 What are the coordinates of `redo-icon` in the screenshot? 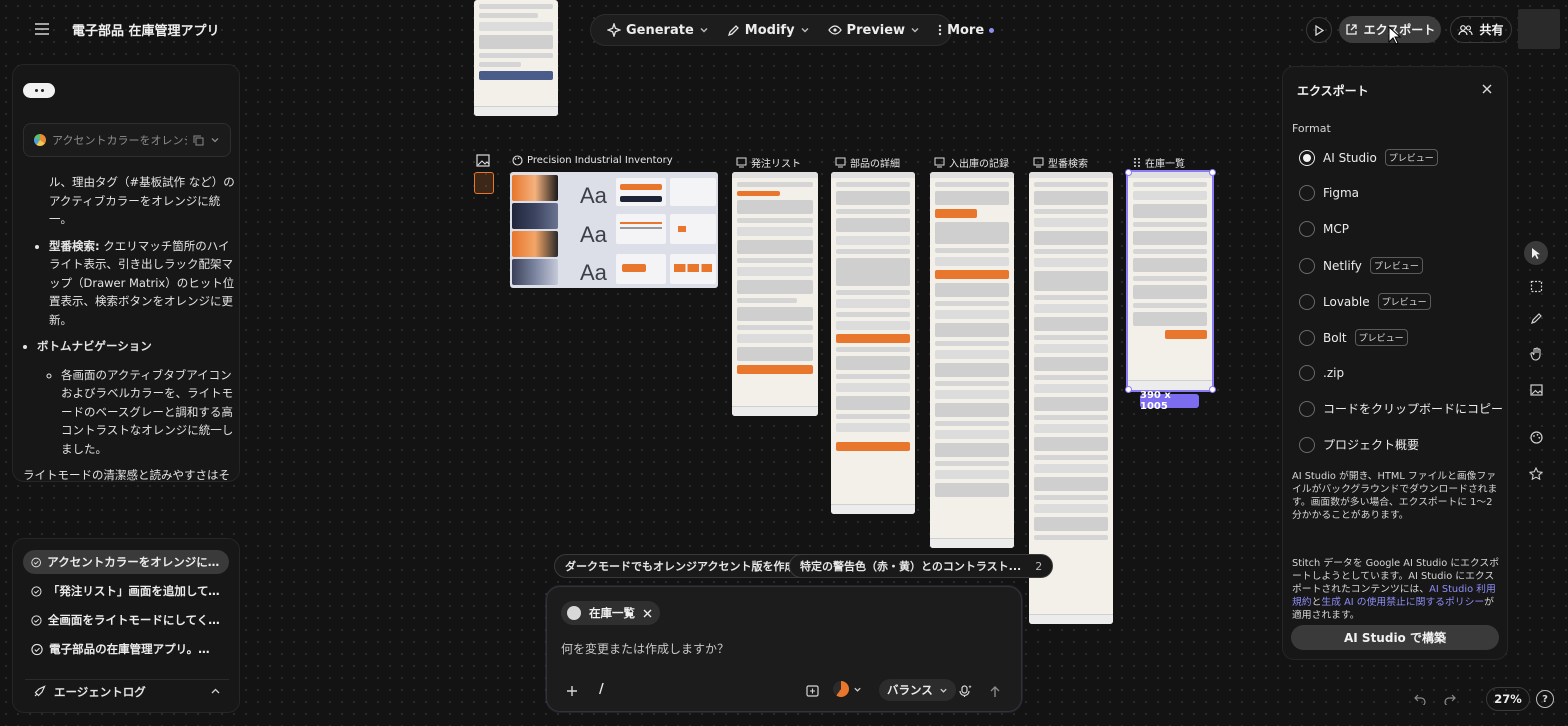 It's located at (1450, 699).